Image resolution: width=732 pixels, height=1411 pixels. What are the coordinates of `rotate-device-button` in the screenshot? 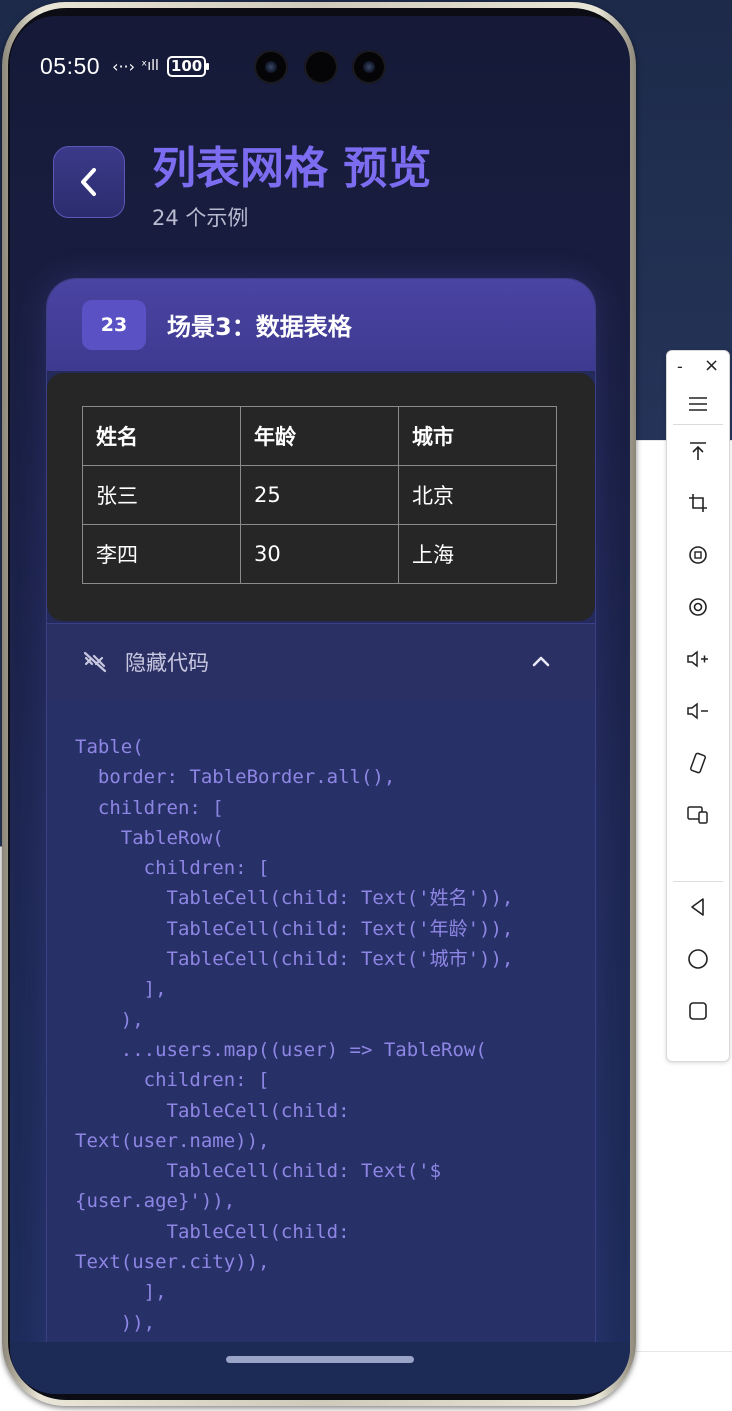 It's located at (698, 763).